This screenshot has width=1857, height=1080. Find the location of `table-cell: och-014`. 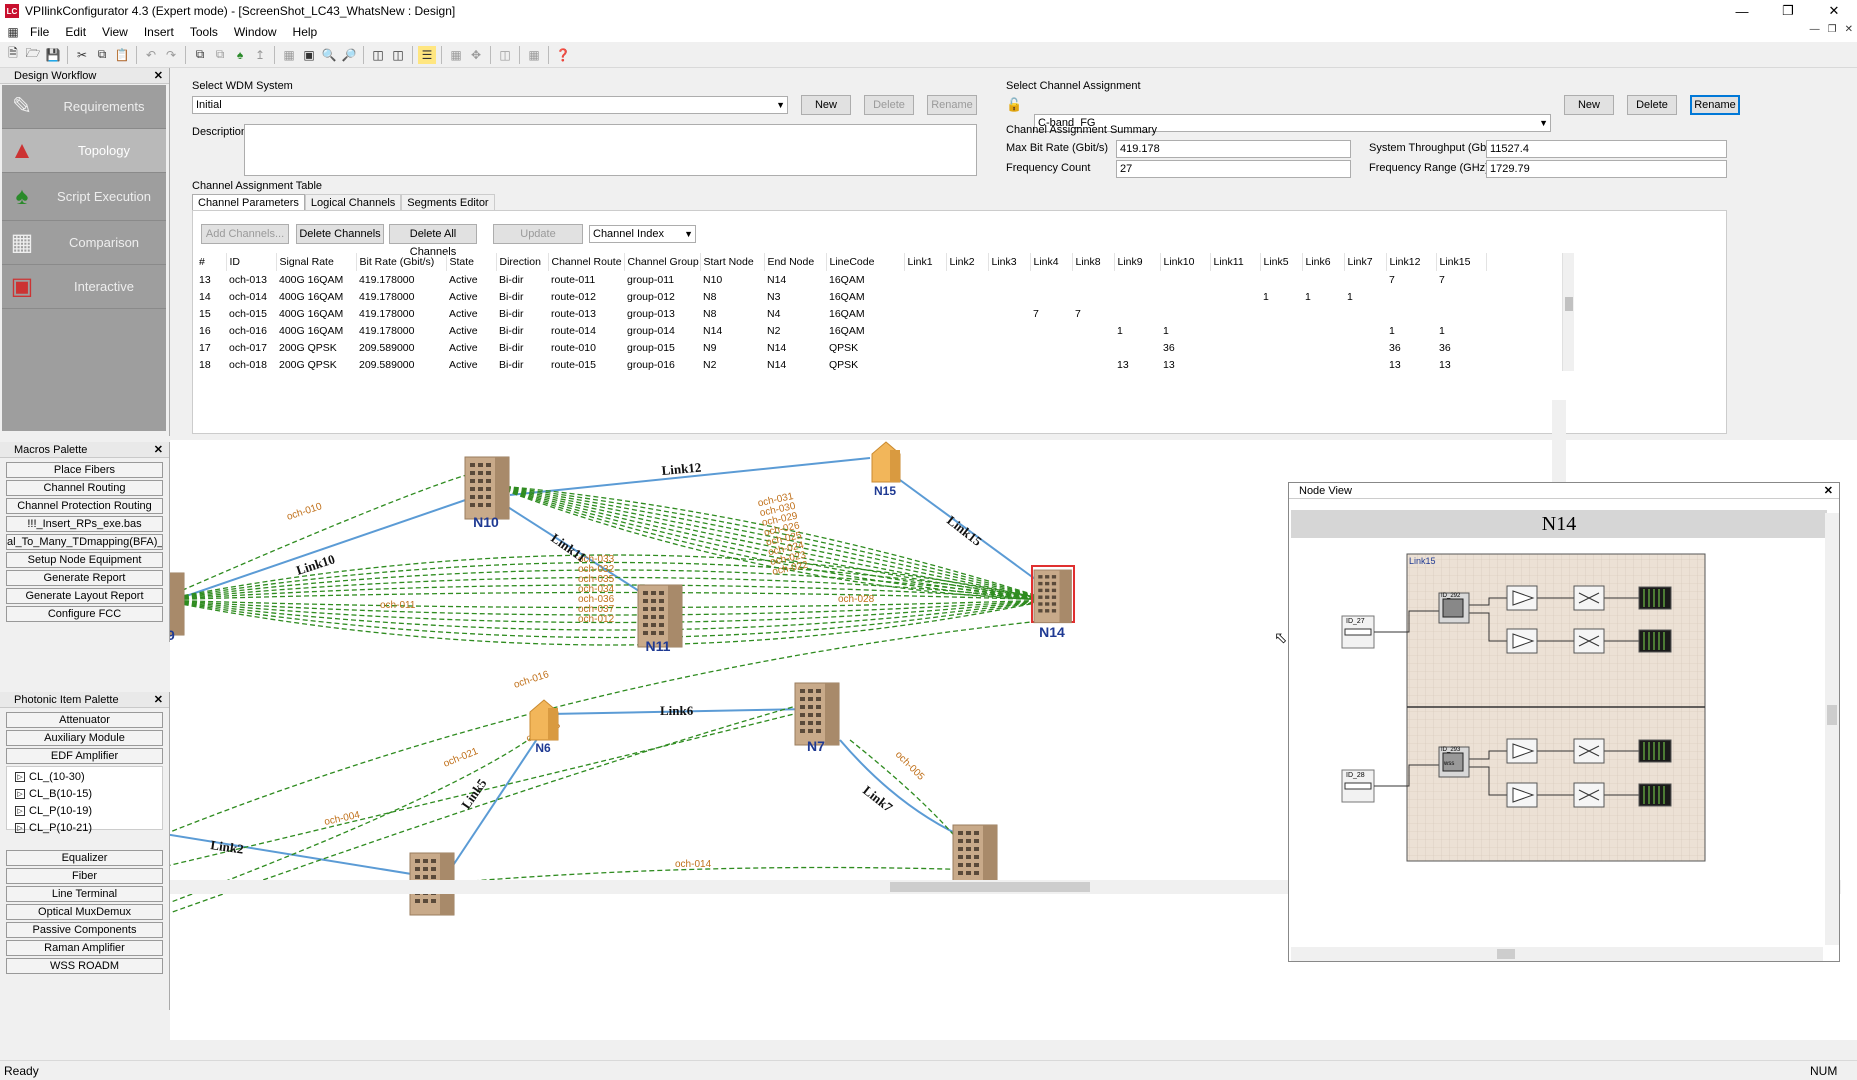

table-cell: och-014 is located at coordinates (251, 296).